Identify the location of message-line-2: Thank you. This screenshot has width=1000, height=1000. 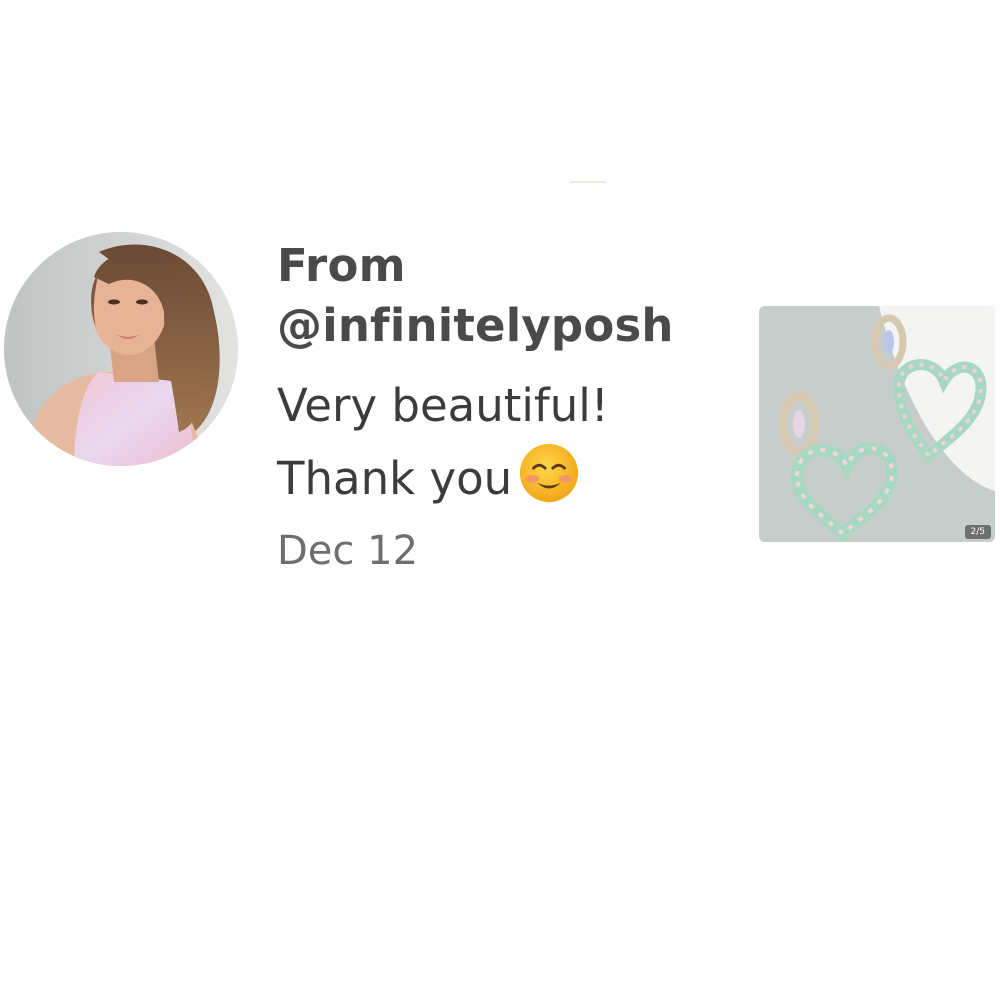
(507, 478).